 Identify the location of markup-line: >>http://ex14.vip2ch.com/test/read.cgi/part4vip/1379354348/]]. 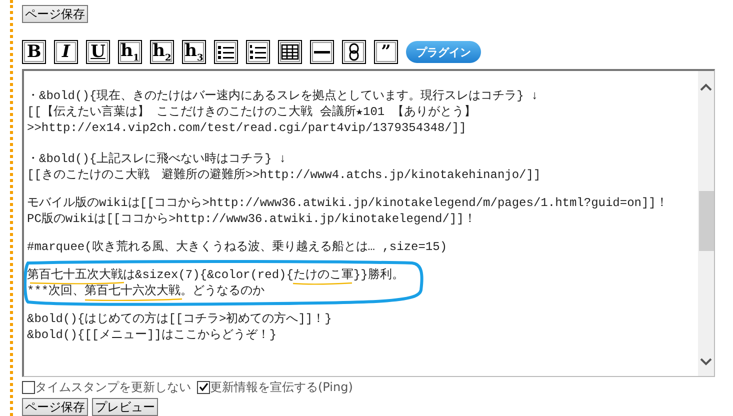
(247, 128).